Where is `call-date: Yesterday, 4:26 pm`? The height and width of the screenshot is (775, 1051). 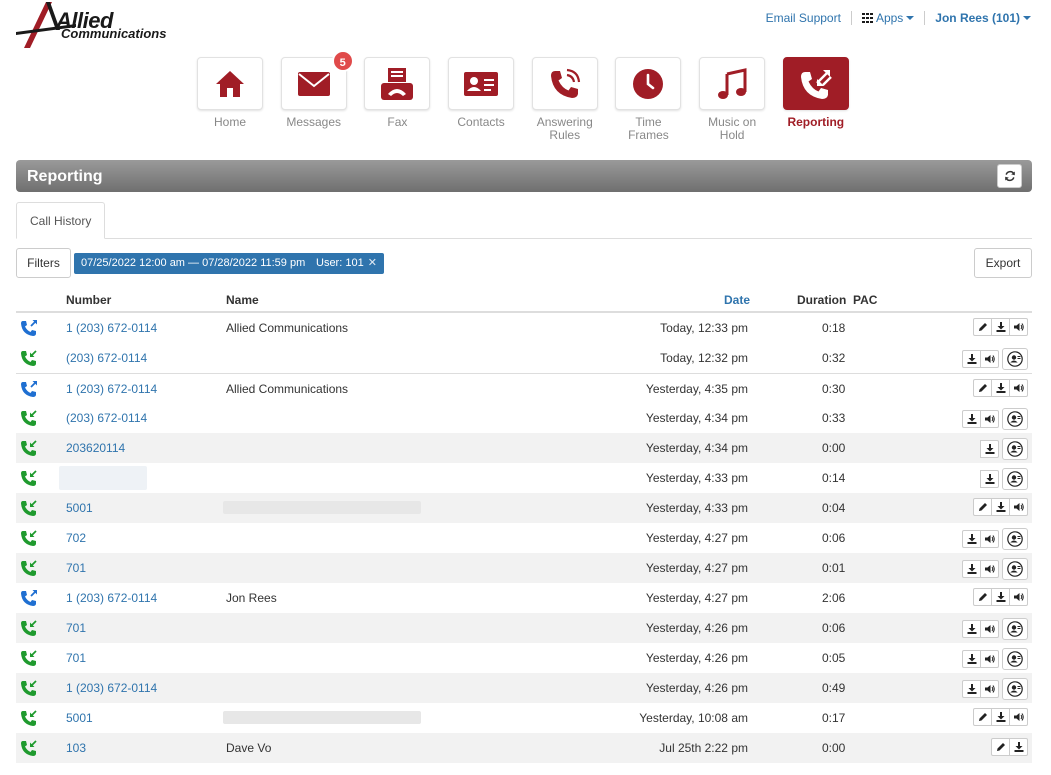
call-date: Yesterday, 4:26 pm is located at coordinates (696, 658).